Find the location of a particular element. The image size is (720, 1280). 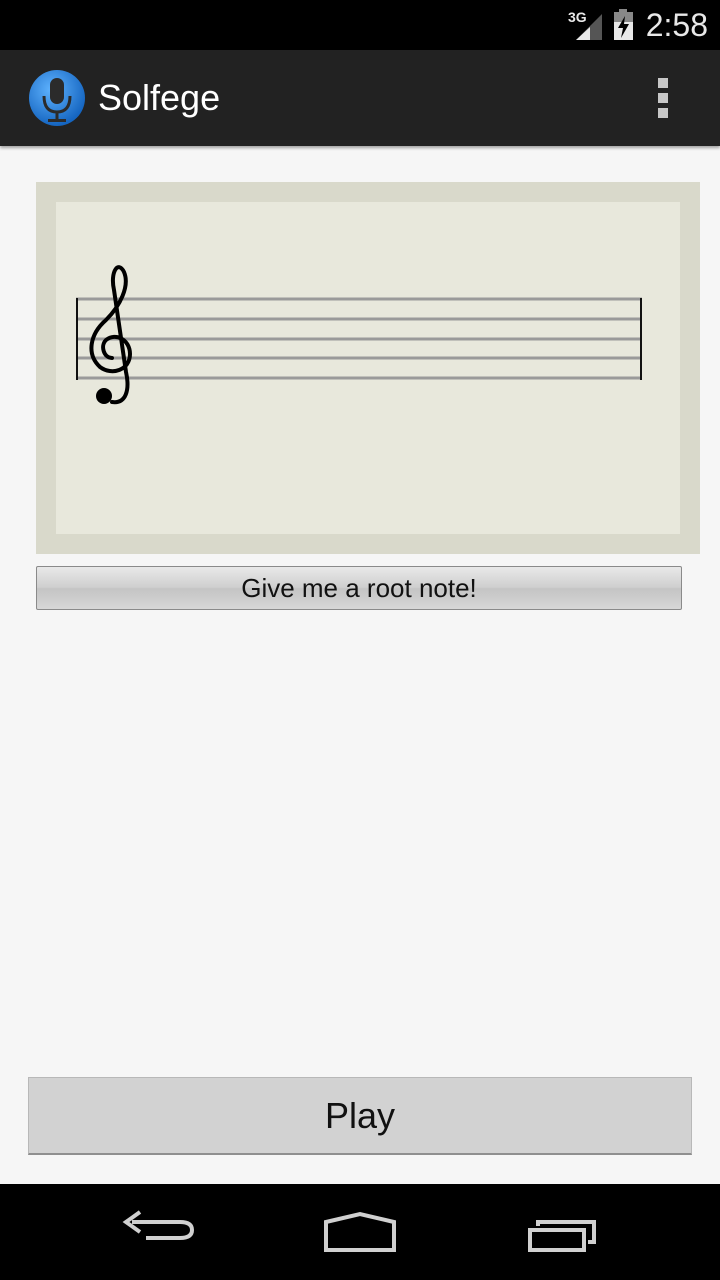

navigation-bar is located at coordinates (360, 1232).